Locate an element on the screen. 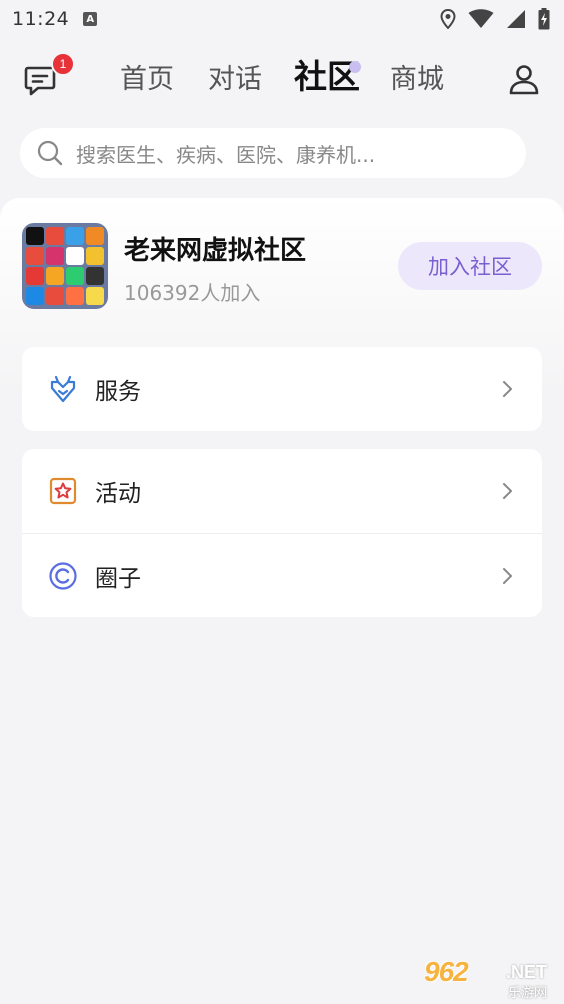 The image size is (564, 1004). message-count-badge: 1 is located at coordinates (63, 64).